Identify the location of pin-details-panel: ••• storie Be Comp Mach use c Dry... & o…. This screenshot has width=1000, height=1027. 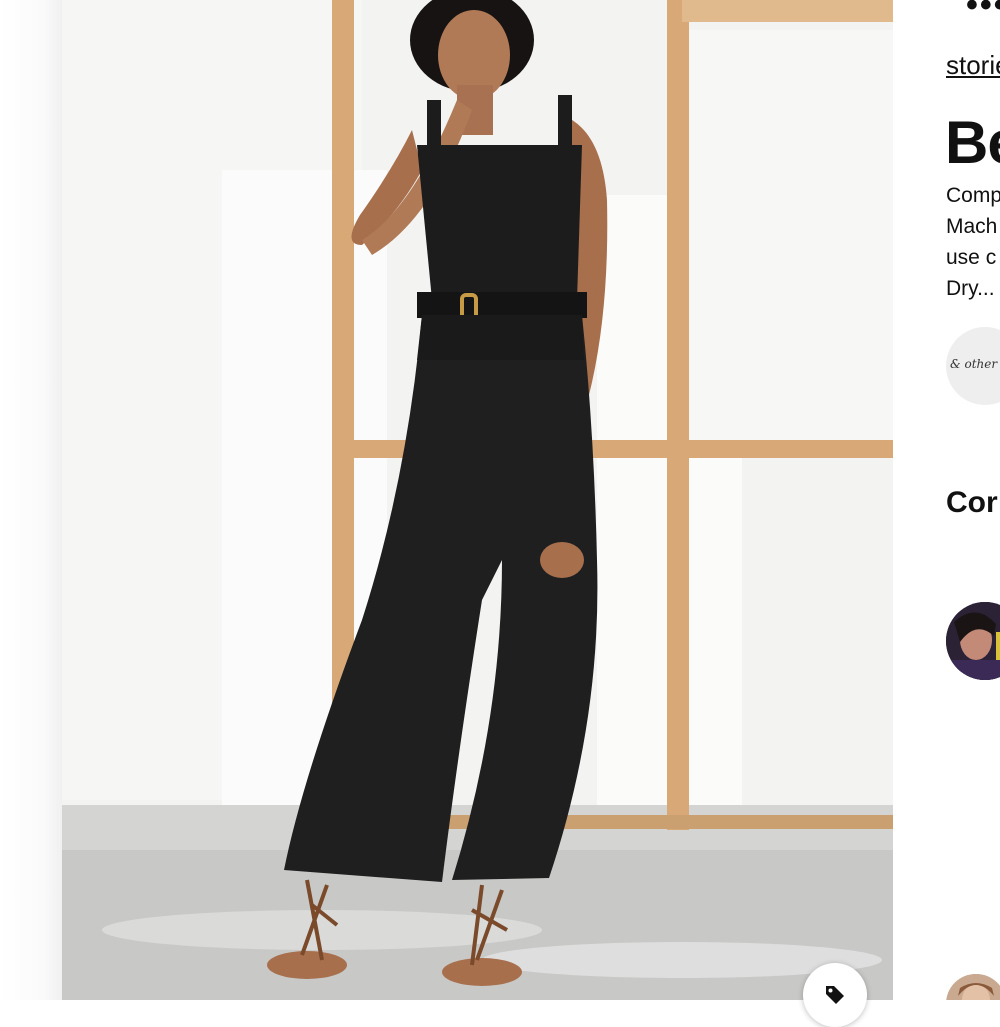
(946, 500).